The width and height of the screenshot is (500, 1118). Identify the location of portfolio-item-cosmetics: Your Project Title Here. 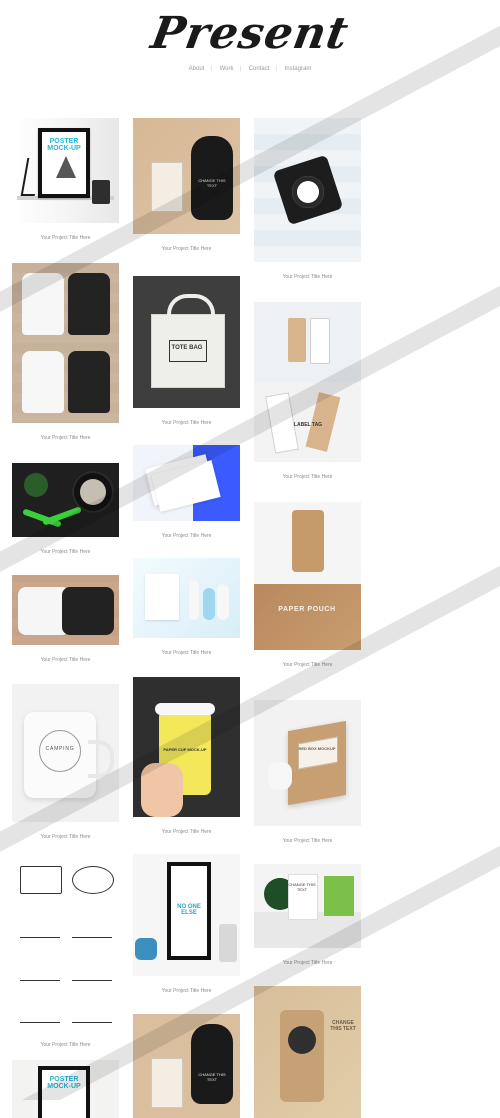
(186, 607).